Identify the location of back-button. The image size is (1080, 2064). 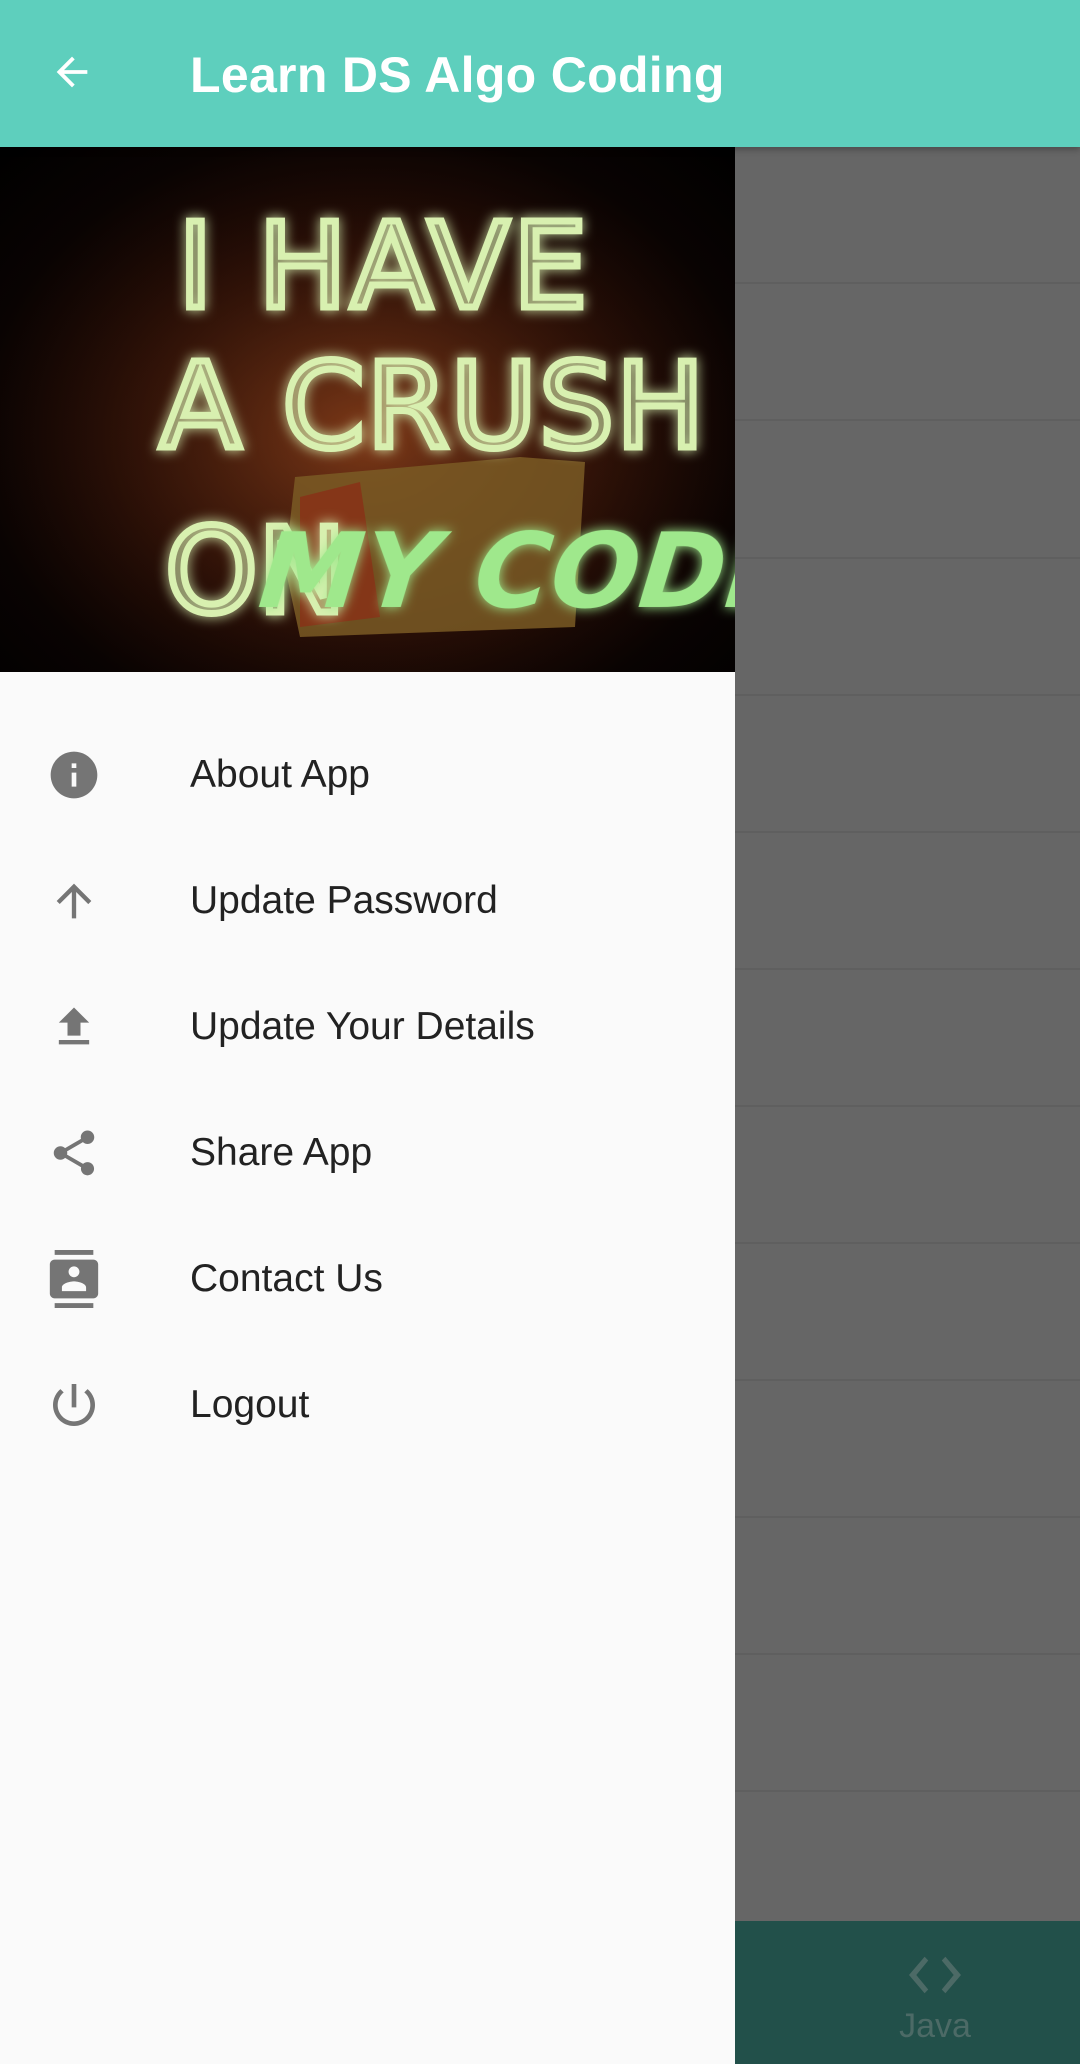
(72, 72).